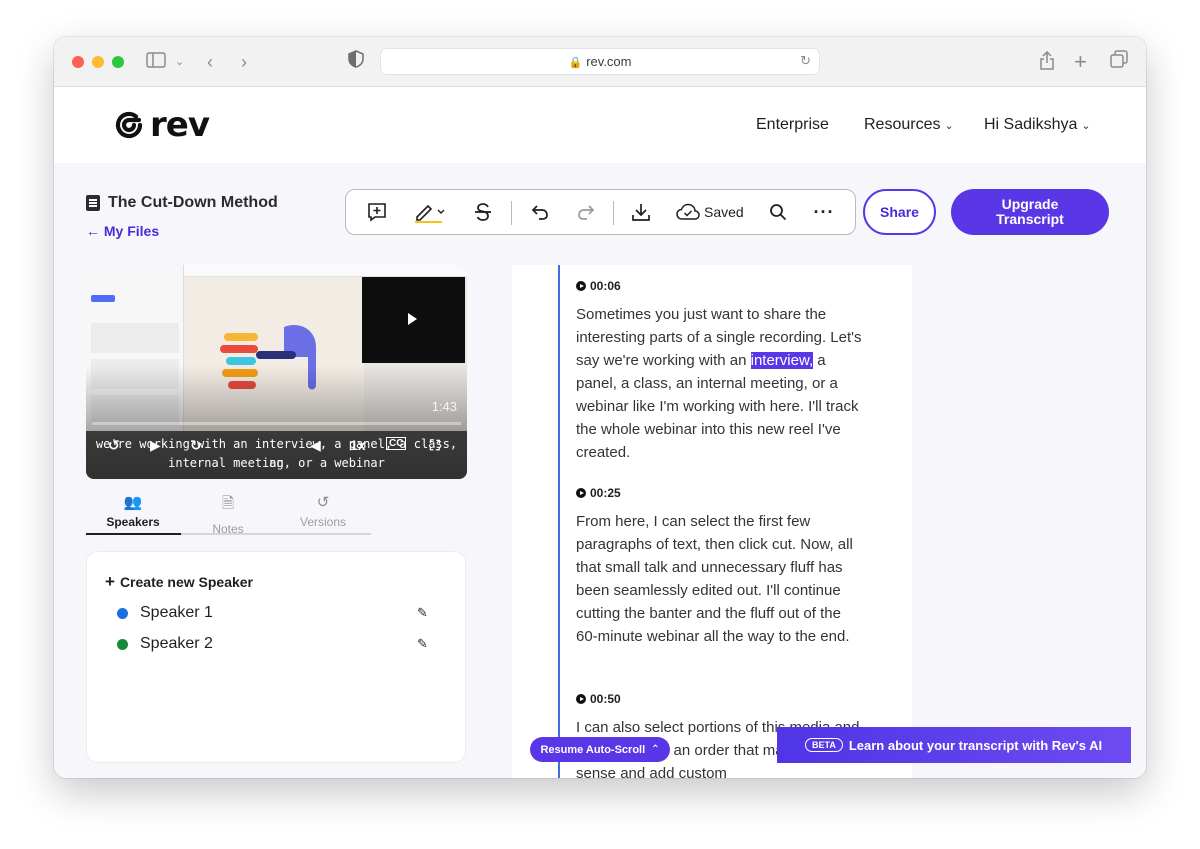  Describe the element at coordinates (444, 406) in the screenshot. I see `video-duration: 1:43` at that location.